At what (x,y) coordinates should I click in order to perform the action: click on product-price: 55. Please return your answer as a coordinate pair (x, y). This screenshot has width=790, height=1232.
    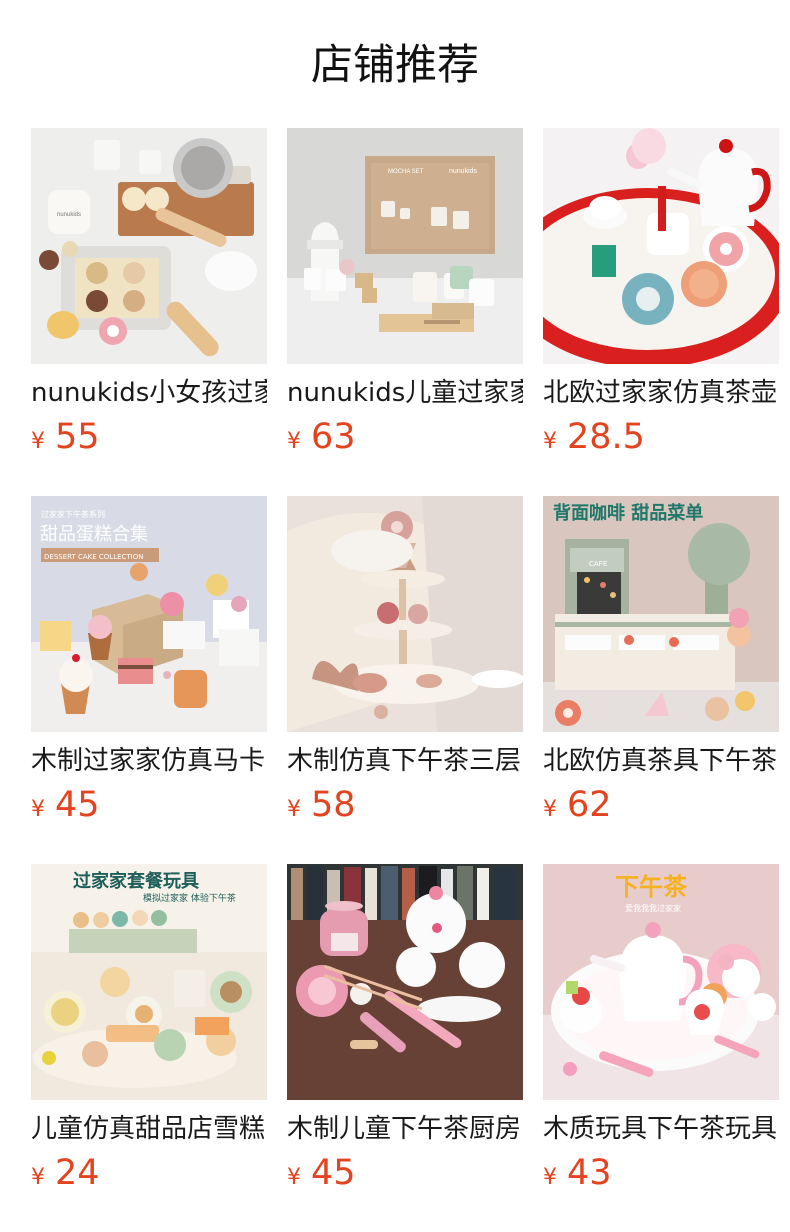
    Looking at the image, I should click on (77, 437).